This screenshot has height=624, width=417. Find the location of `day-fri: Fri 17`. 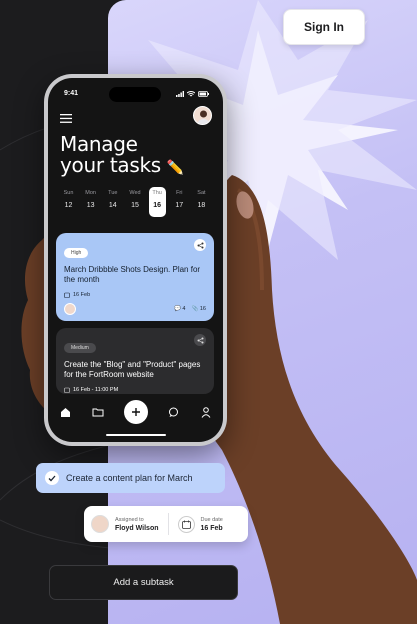

day-fri: Fri 17 is located at coordinates (179, 203).